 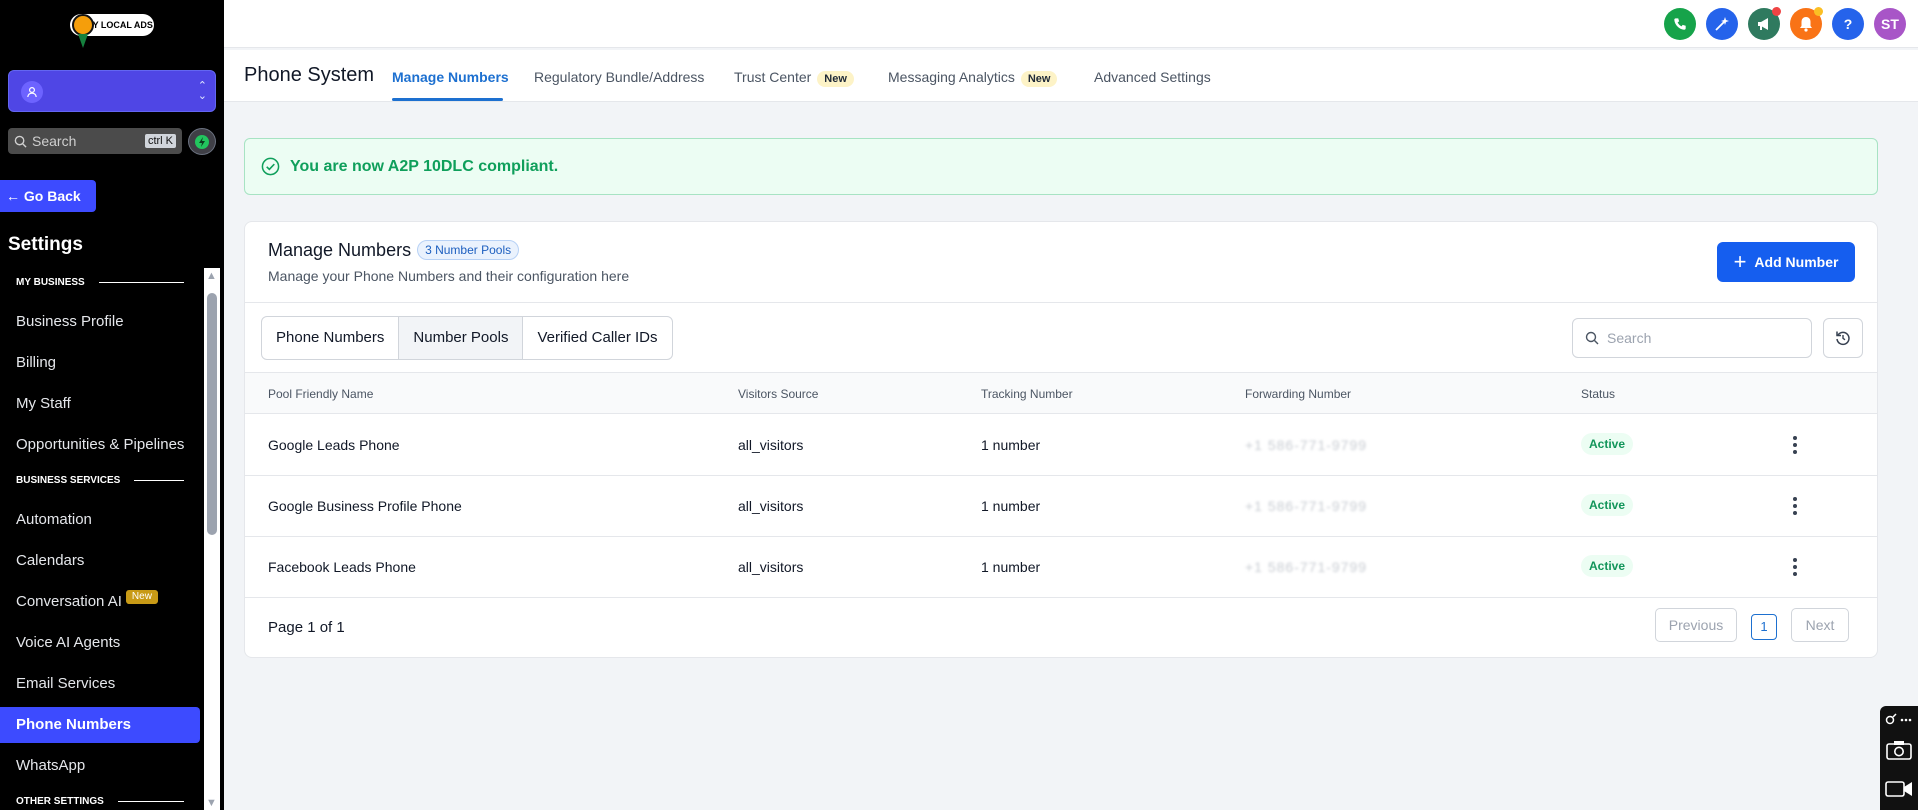 What do you see at coordinates (202, 141) in the screenshot?
I see `quick-action-bolt-button` at bounding box center [202, 141].